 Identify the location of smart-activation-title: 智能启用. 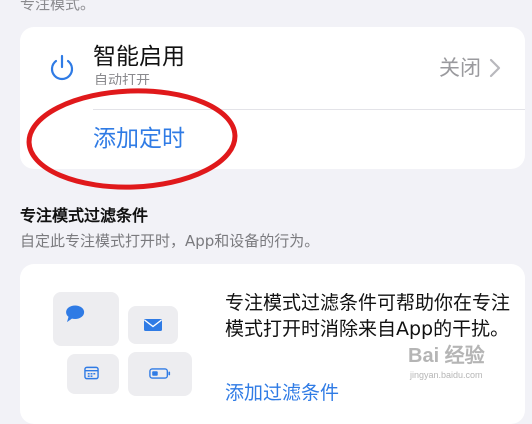
(139, 57).